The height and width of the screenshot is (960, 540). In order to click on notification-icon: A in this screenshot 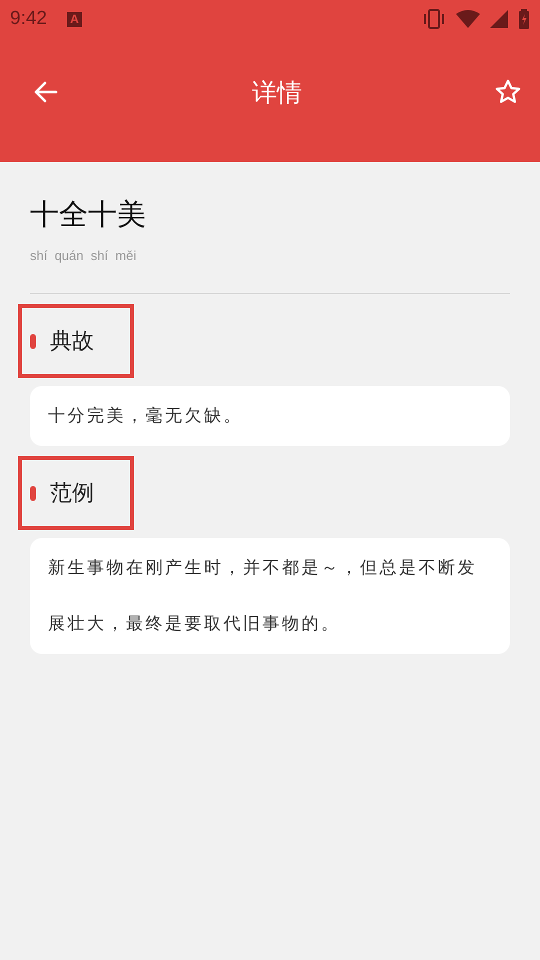, I will do `click(74, 19)`.